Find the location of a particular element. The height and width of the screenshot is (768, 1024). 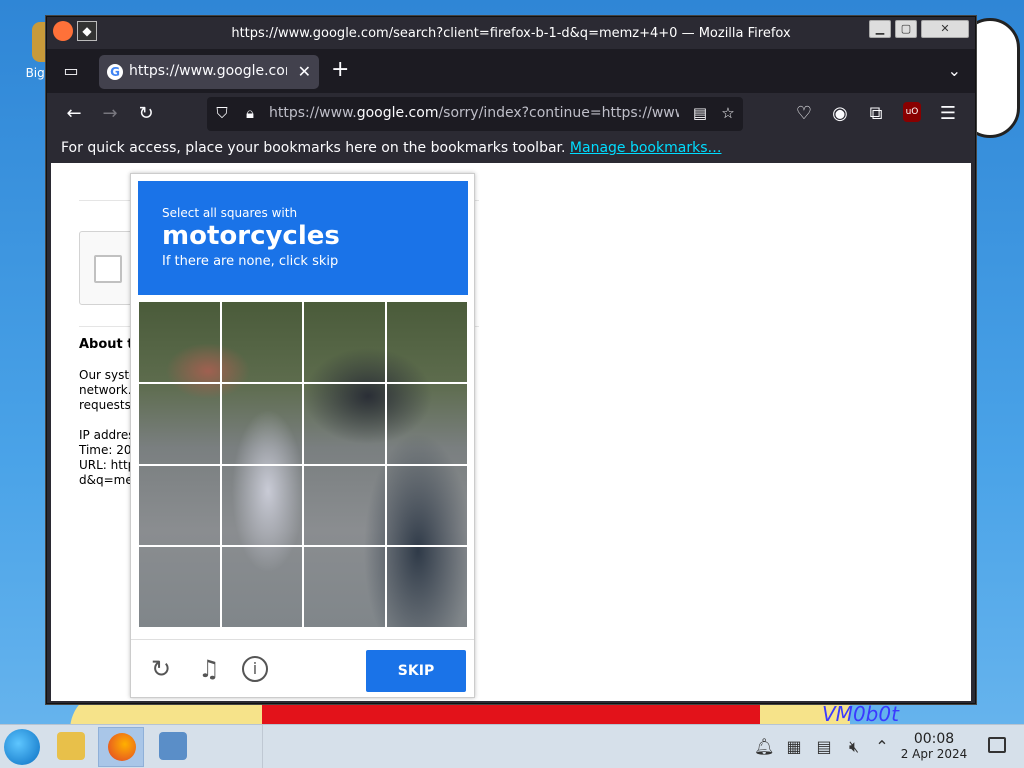

reload-icon: ↻ is located at coordinates (161, 669).